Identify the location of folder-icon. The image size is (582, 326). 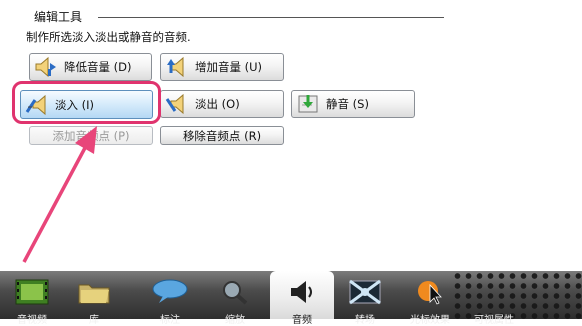
(94, 294).